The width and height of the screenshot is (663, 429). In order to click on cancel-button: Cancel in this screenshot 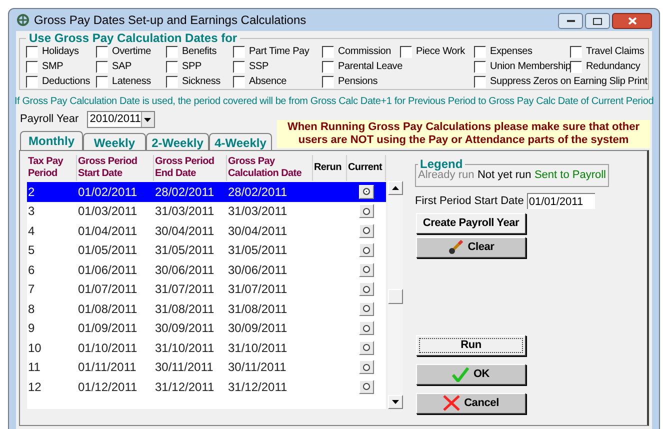, I will do `click(471, 403)`.